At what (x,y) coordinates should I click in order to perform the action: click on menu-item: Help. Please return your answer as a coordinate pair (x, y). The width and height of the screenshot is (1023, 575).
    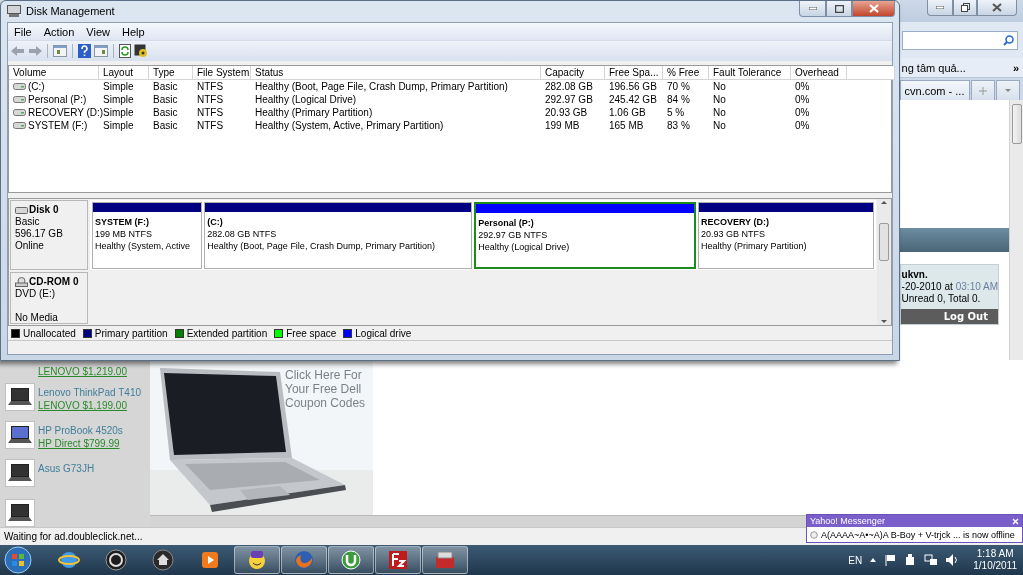
    Looking at the image, I should click on (133, 31).